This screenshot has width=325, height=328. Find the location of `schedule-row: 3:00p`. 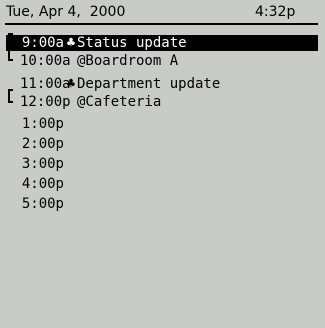

schedule-row: 3:00p is located at coordinates (162, 164).